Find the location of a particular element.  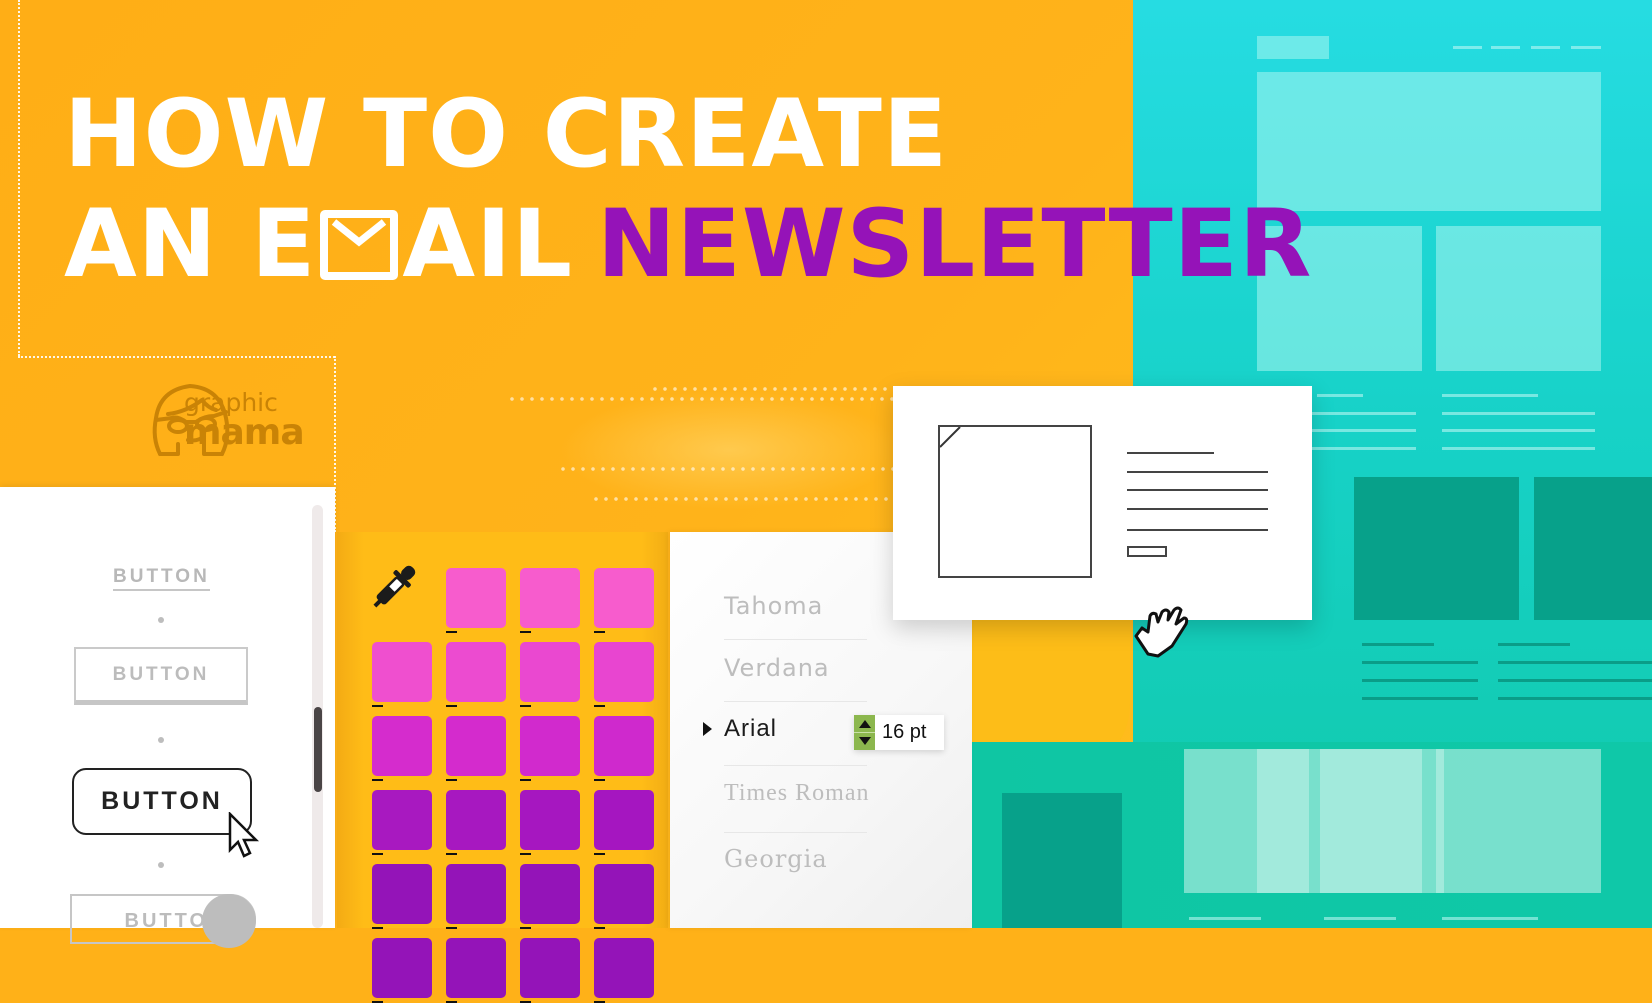

rounded-button-active: BUTTON is located at coordinates (162, 801).